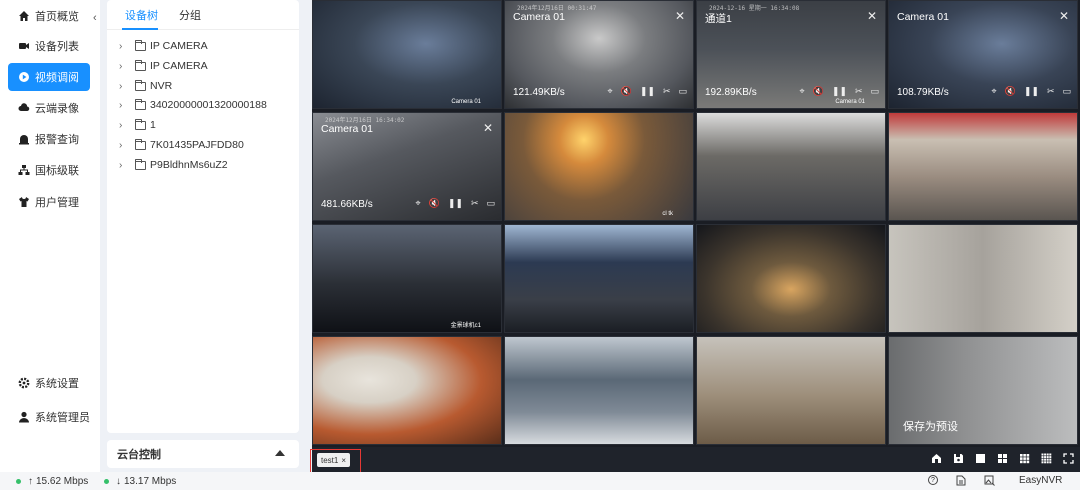 The width and height of the screenshot is (1080, 490). Describe the element at coordinates (49, 417) in the screenshot. I see `nav-admin: 系统管理员` at that location.